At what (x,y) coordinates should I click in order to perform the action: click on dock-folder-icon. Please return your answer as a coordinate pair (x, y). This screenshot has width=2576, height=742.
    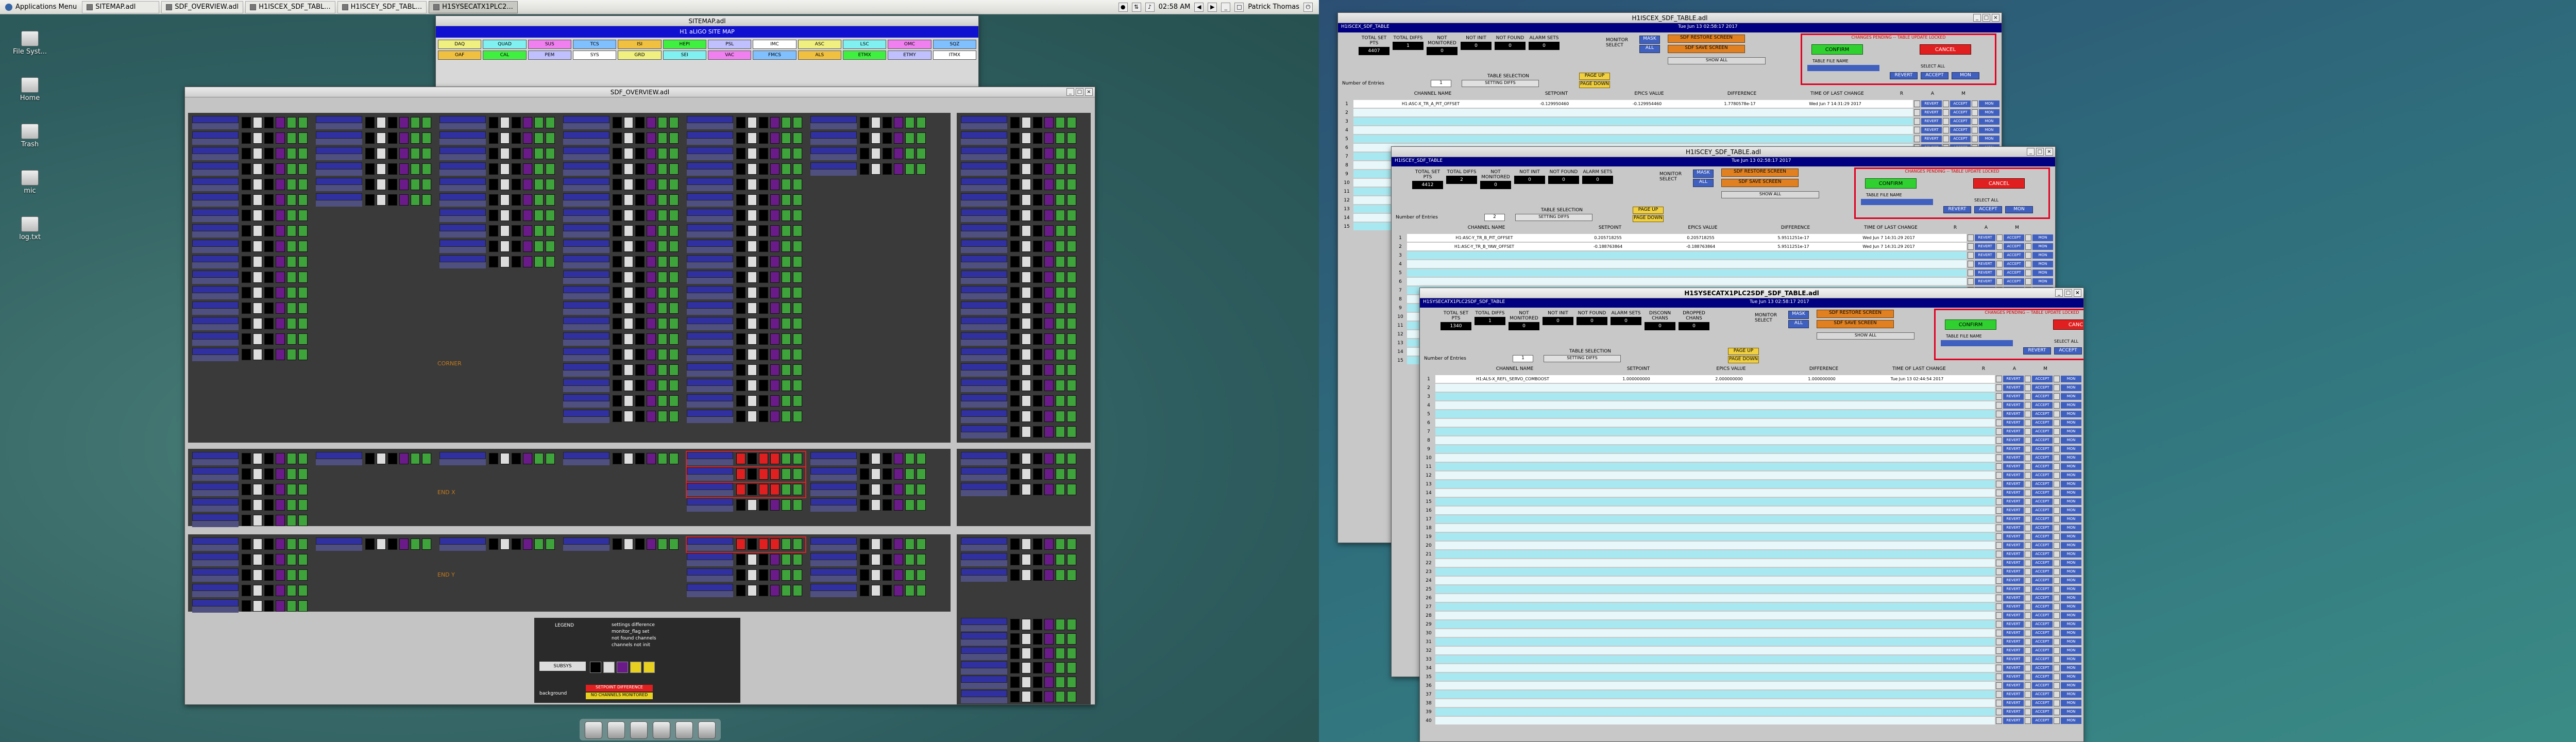
    Looking at the image, I should click on (707, 730).